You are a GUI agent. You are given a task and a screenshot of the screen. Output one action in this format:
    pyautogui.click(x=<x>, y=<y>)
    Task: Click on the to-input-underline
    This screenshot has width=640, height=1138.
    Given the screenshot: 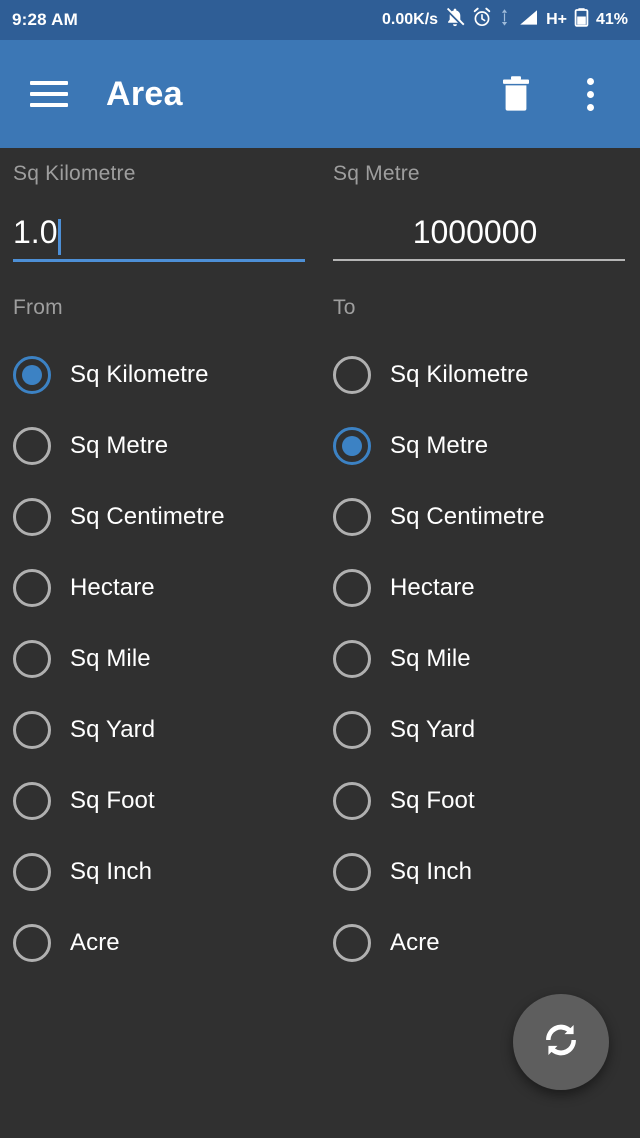 What is the action you would take?
    pyautogui.click(x=479, y=260)
    